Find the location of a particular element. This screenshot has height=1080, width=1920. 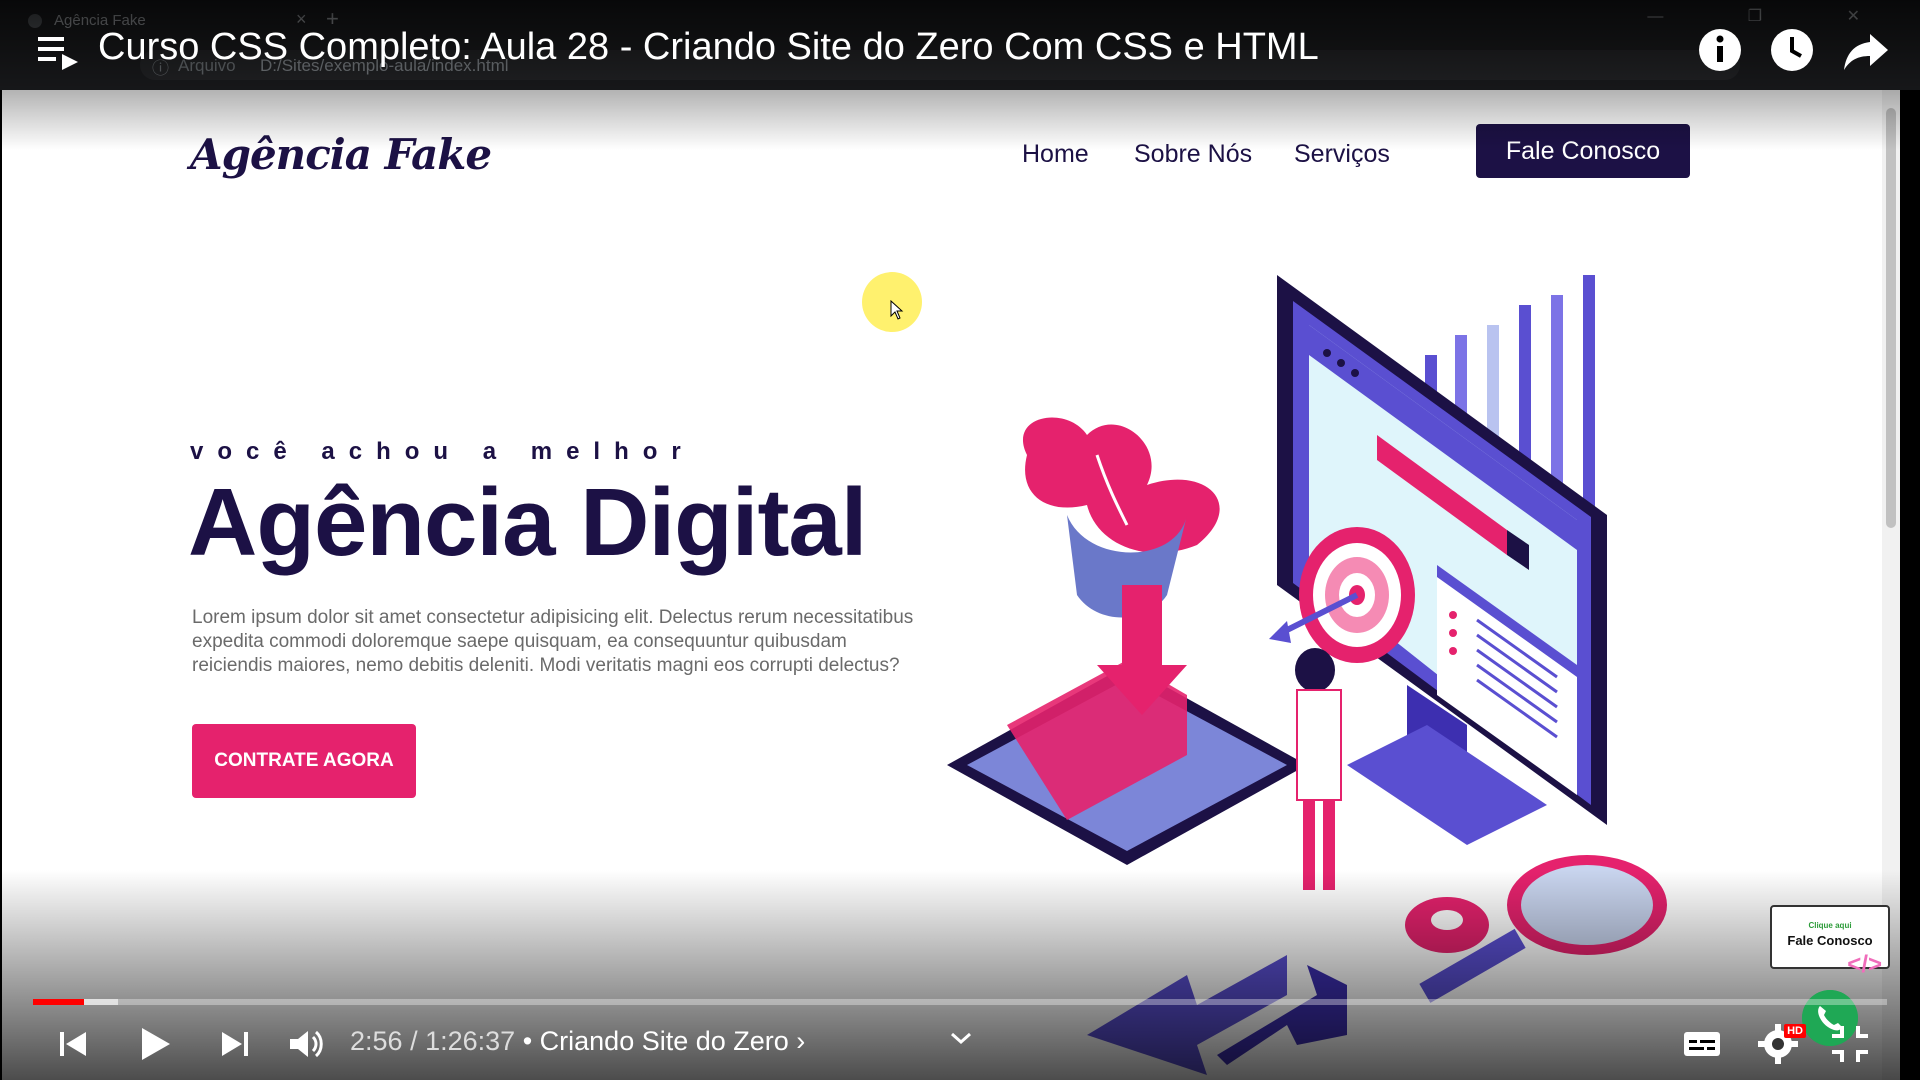

chevron-down-icon is located at coordinates (961, 1039).